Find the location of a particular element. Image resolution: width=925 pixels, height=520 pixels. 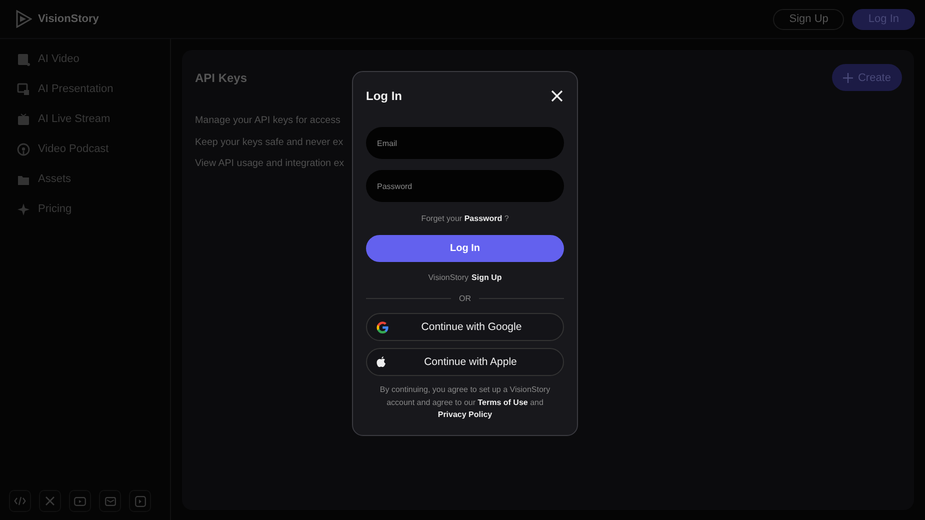

divider-label: OR is located at coordinates (465, 298).